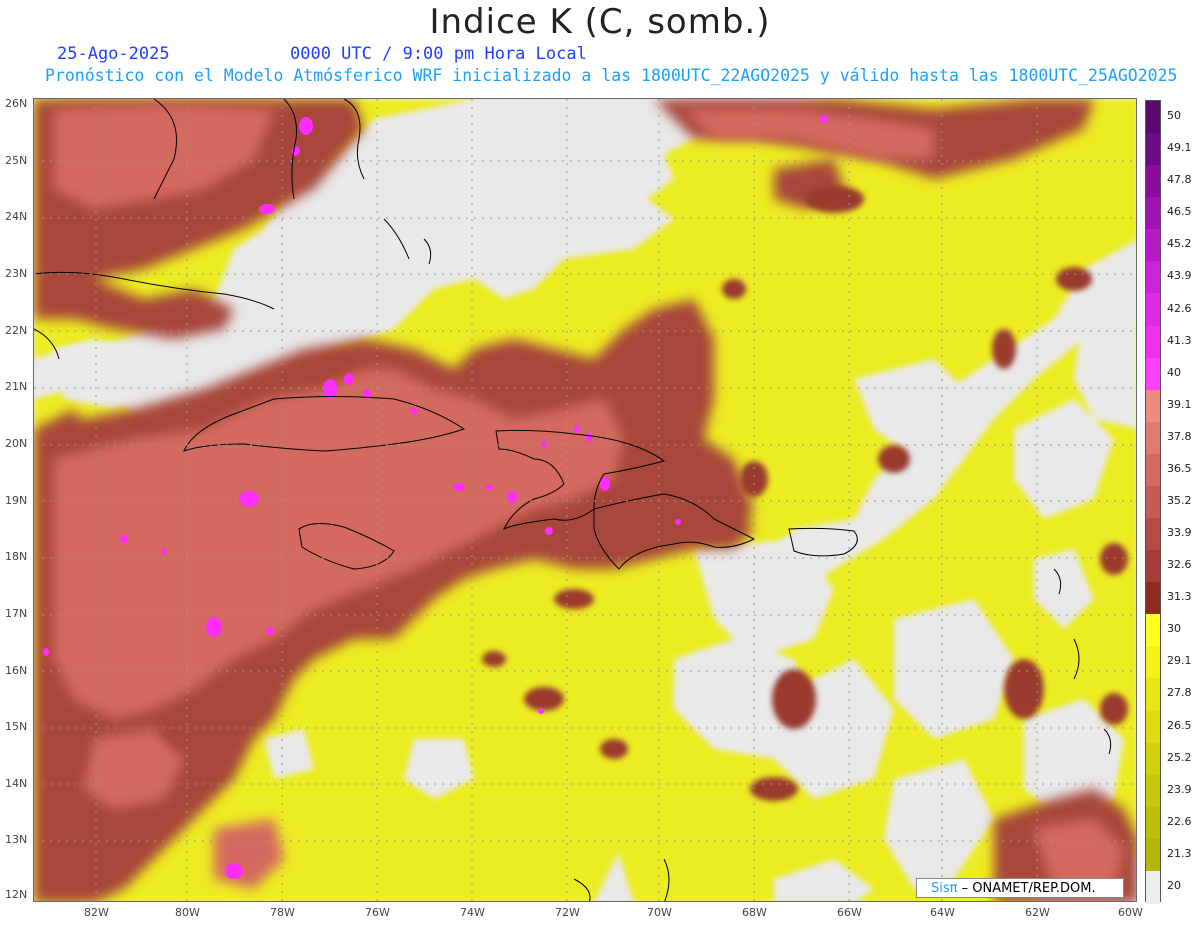 This screenshot has width=1200, height=927. I want to click on colorbar-label: 20, so click(1174, 885).